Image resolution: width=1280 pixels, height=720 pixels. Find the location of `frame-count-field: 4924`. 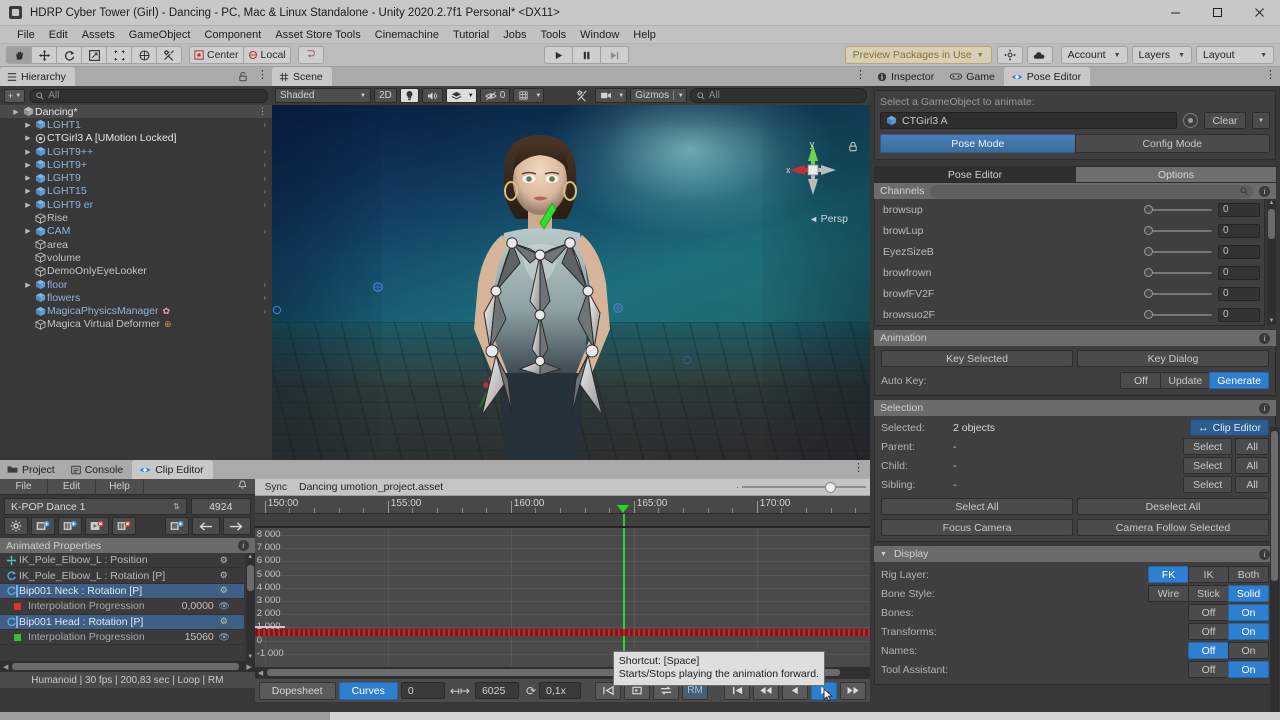

frame-count-field: 4924 is located at coordinates (220, 506).